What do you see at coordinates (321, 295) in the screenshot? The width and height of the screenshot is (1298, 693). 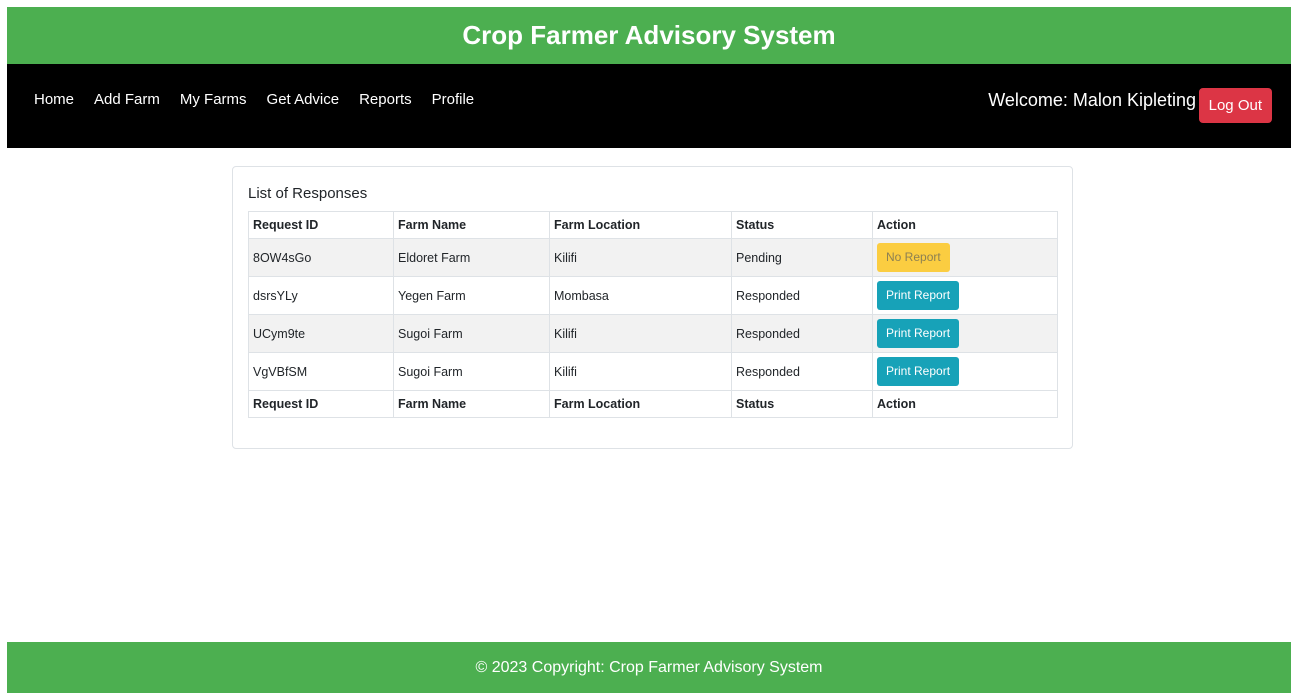 I see `cell-request-id: dsrsYLy` at bounding box center [321, 295].